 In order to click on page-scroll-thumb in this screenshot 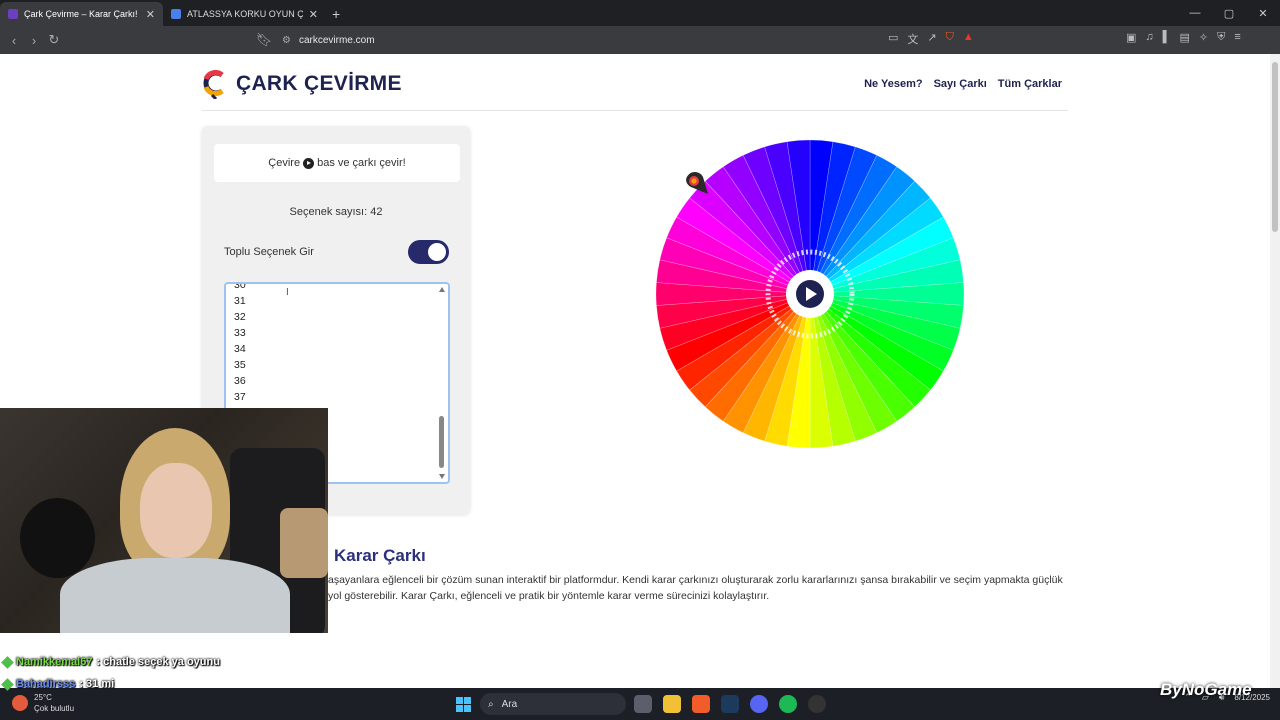, I will do `click(1275, 147)`.